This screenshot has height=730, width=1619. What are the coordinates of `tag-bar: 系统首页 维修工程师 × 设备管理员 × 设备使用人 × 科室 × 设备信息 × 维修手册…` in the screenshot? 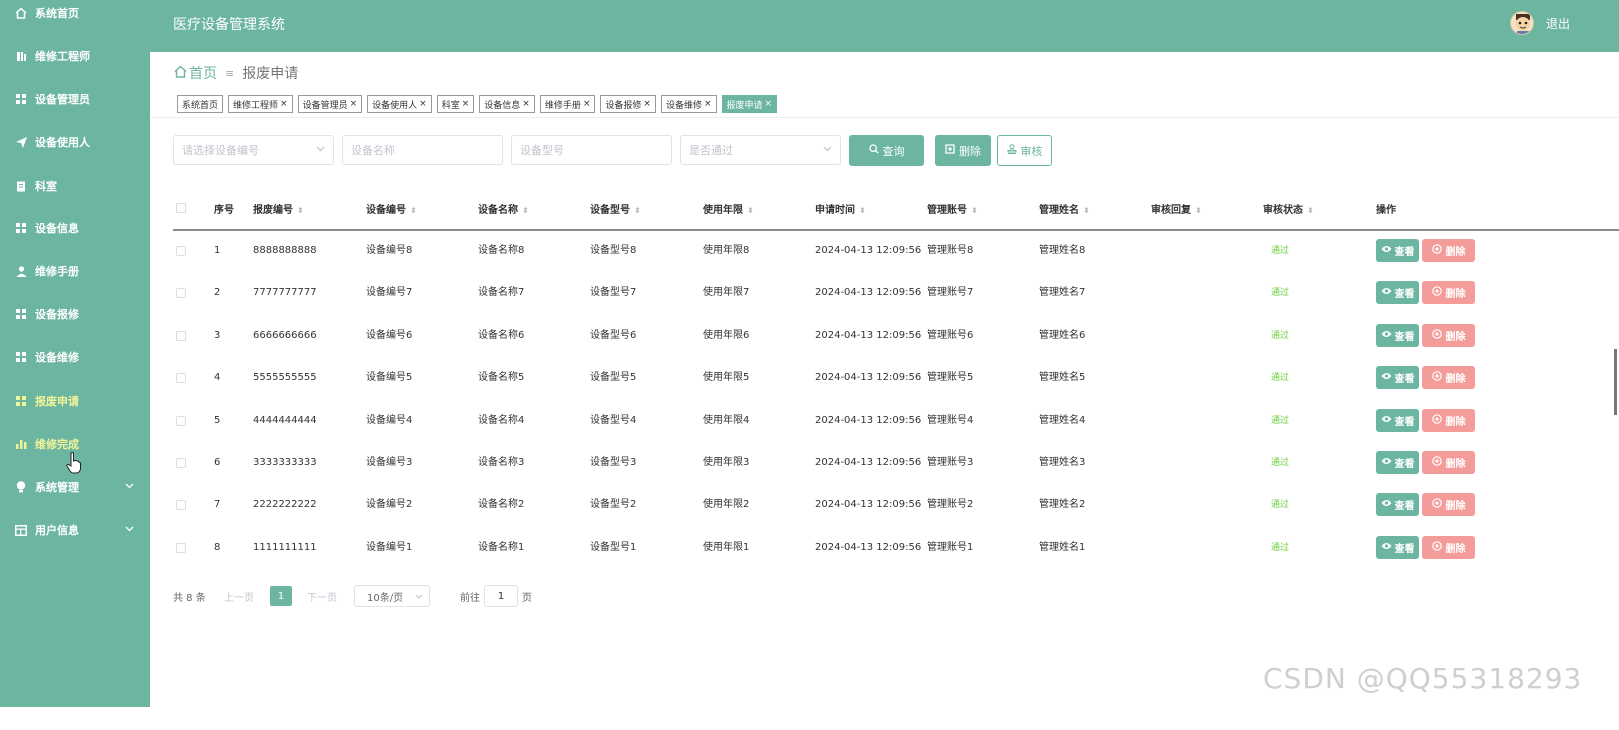 It's located at (479, 104).